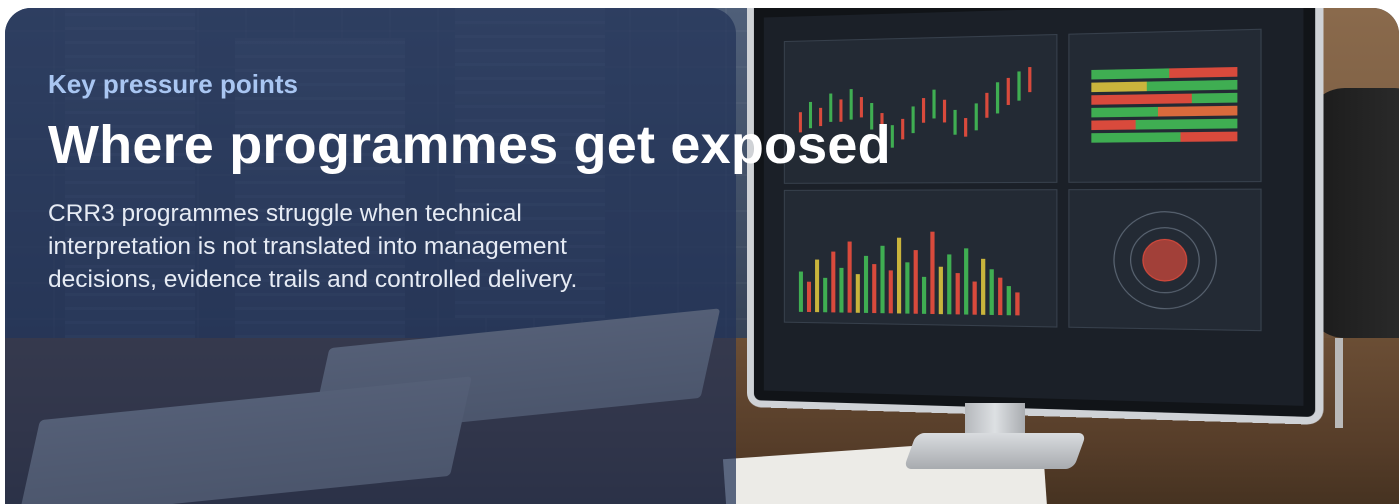  I want to click on radar-chart-panel, so click(1164, 260).